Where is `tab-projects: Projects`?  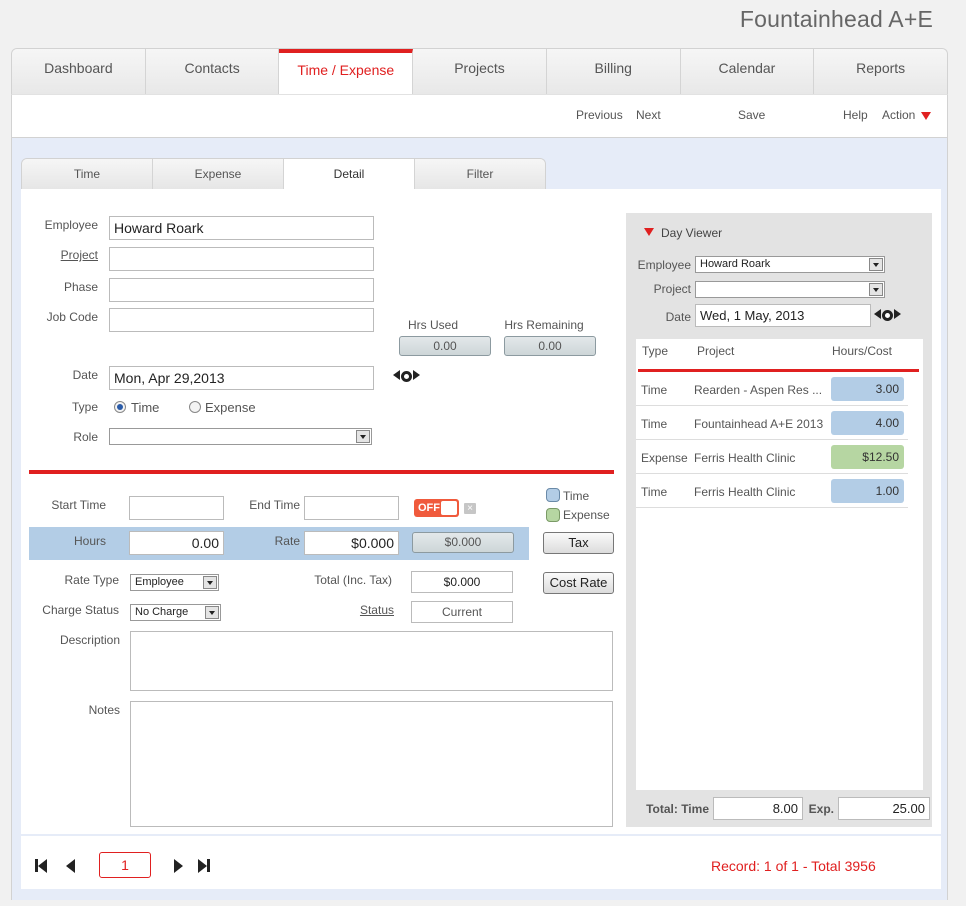 tab-projects: Projects is located at coordinates (480, 71).